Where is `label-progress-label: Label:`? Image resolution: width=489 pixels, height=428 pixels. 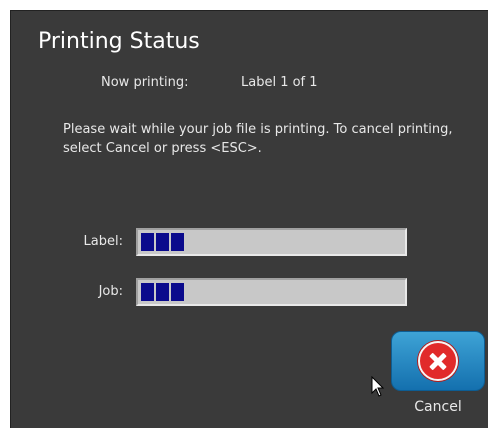 label-progress-label: Label: is located at coordinates (103, 241).